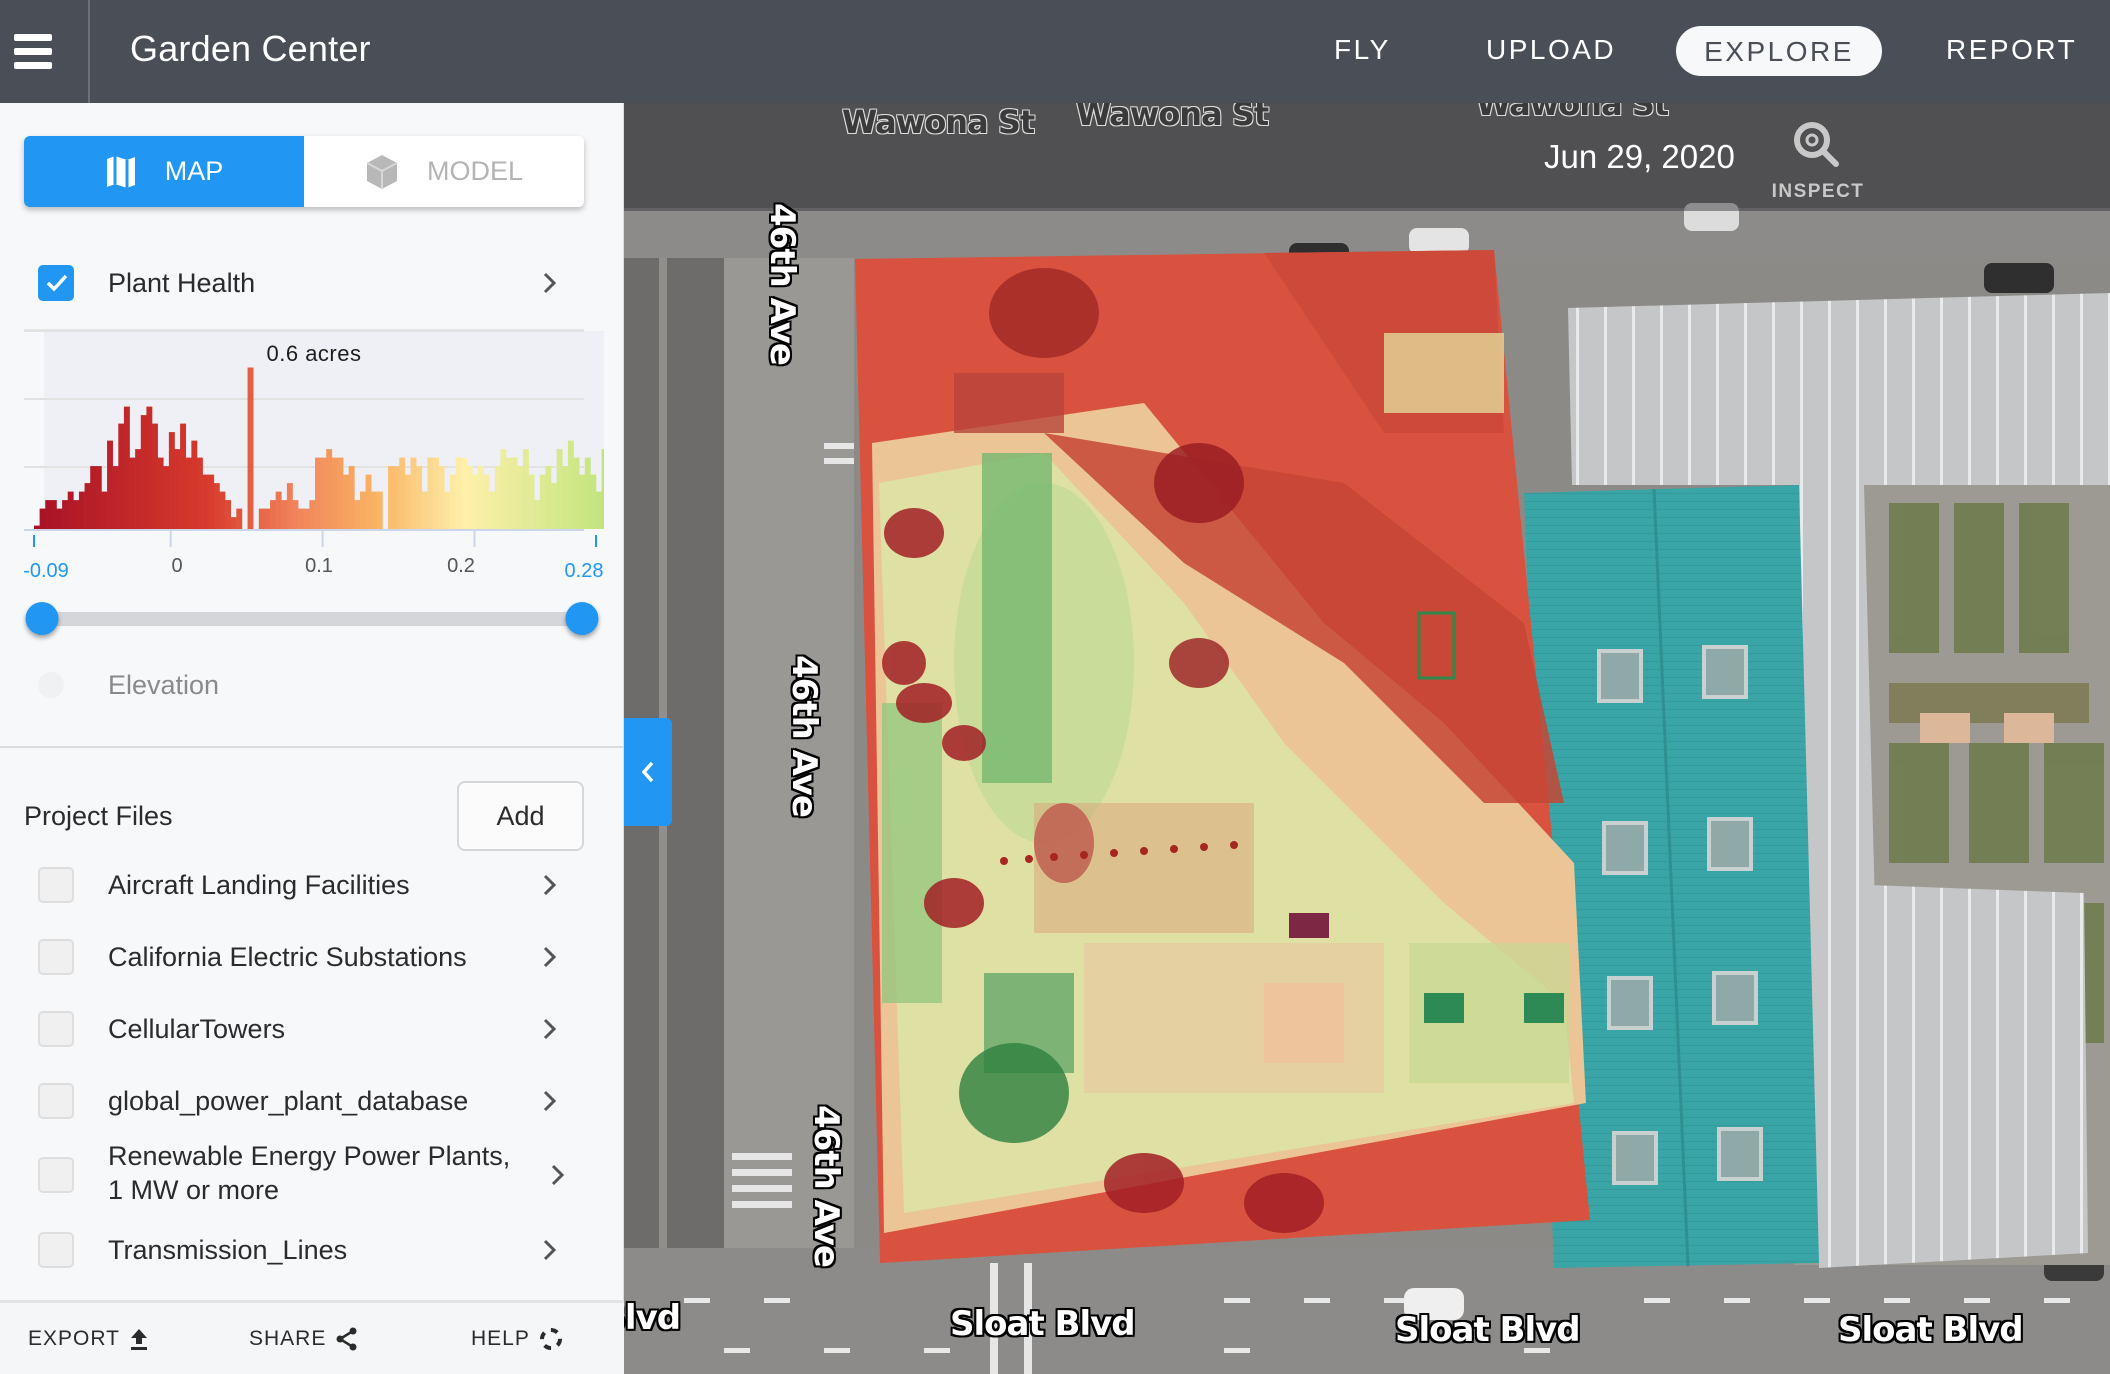 This screenshot has width=2110, height=1374. What do you see at coordinates (312, 1101) in the screenshot?
I see `file-row-global-power-plant-database: global_power_plant_database` at bounding box center [312, 1101].